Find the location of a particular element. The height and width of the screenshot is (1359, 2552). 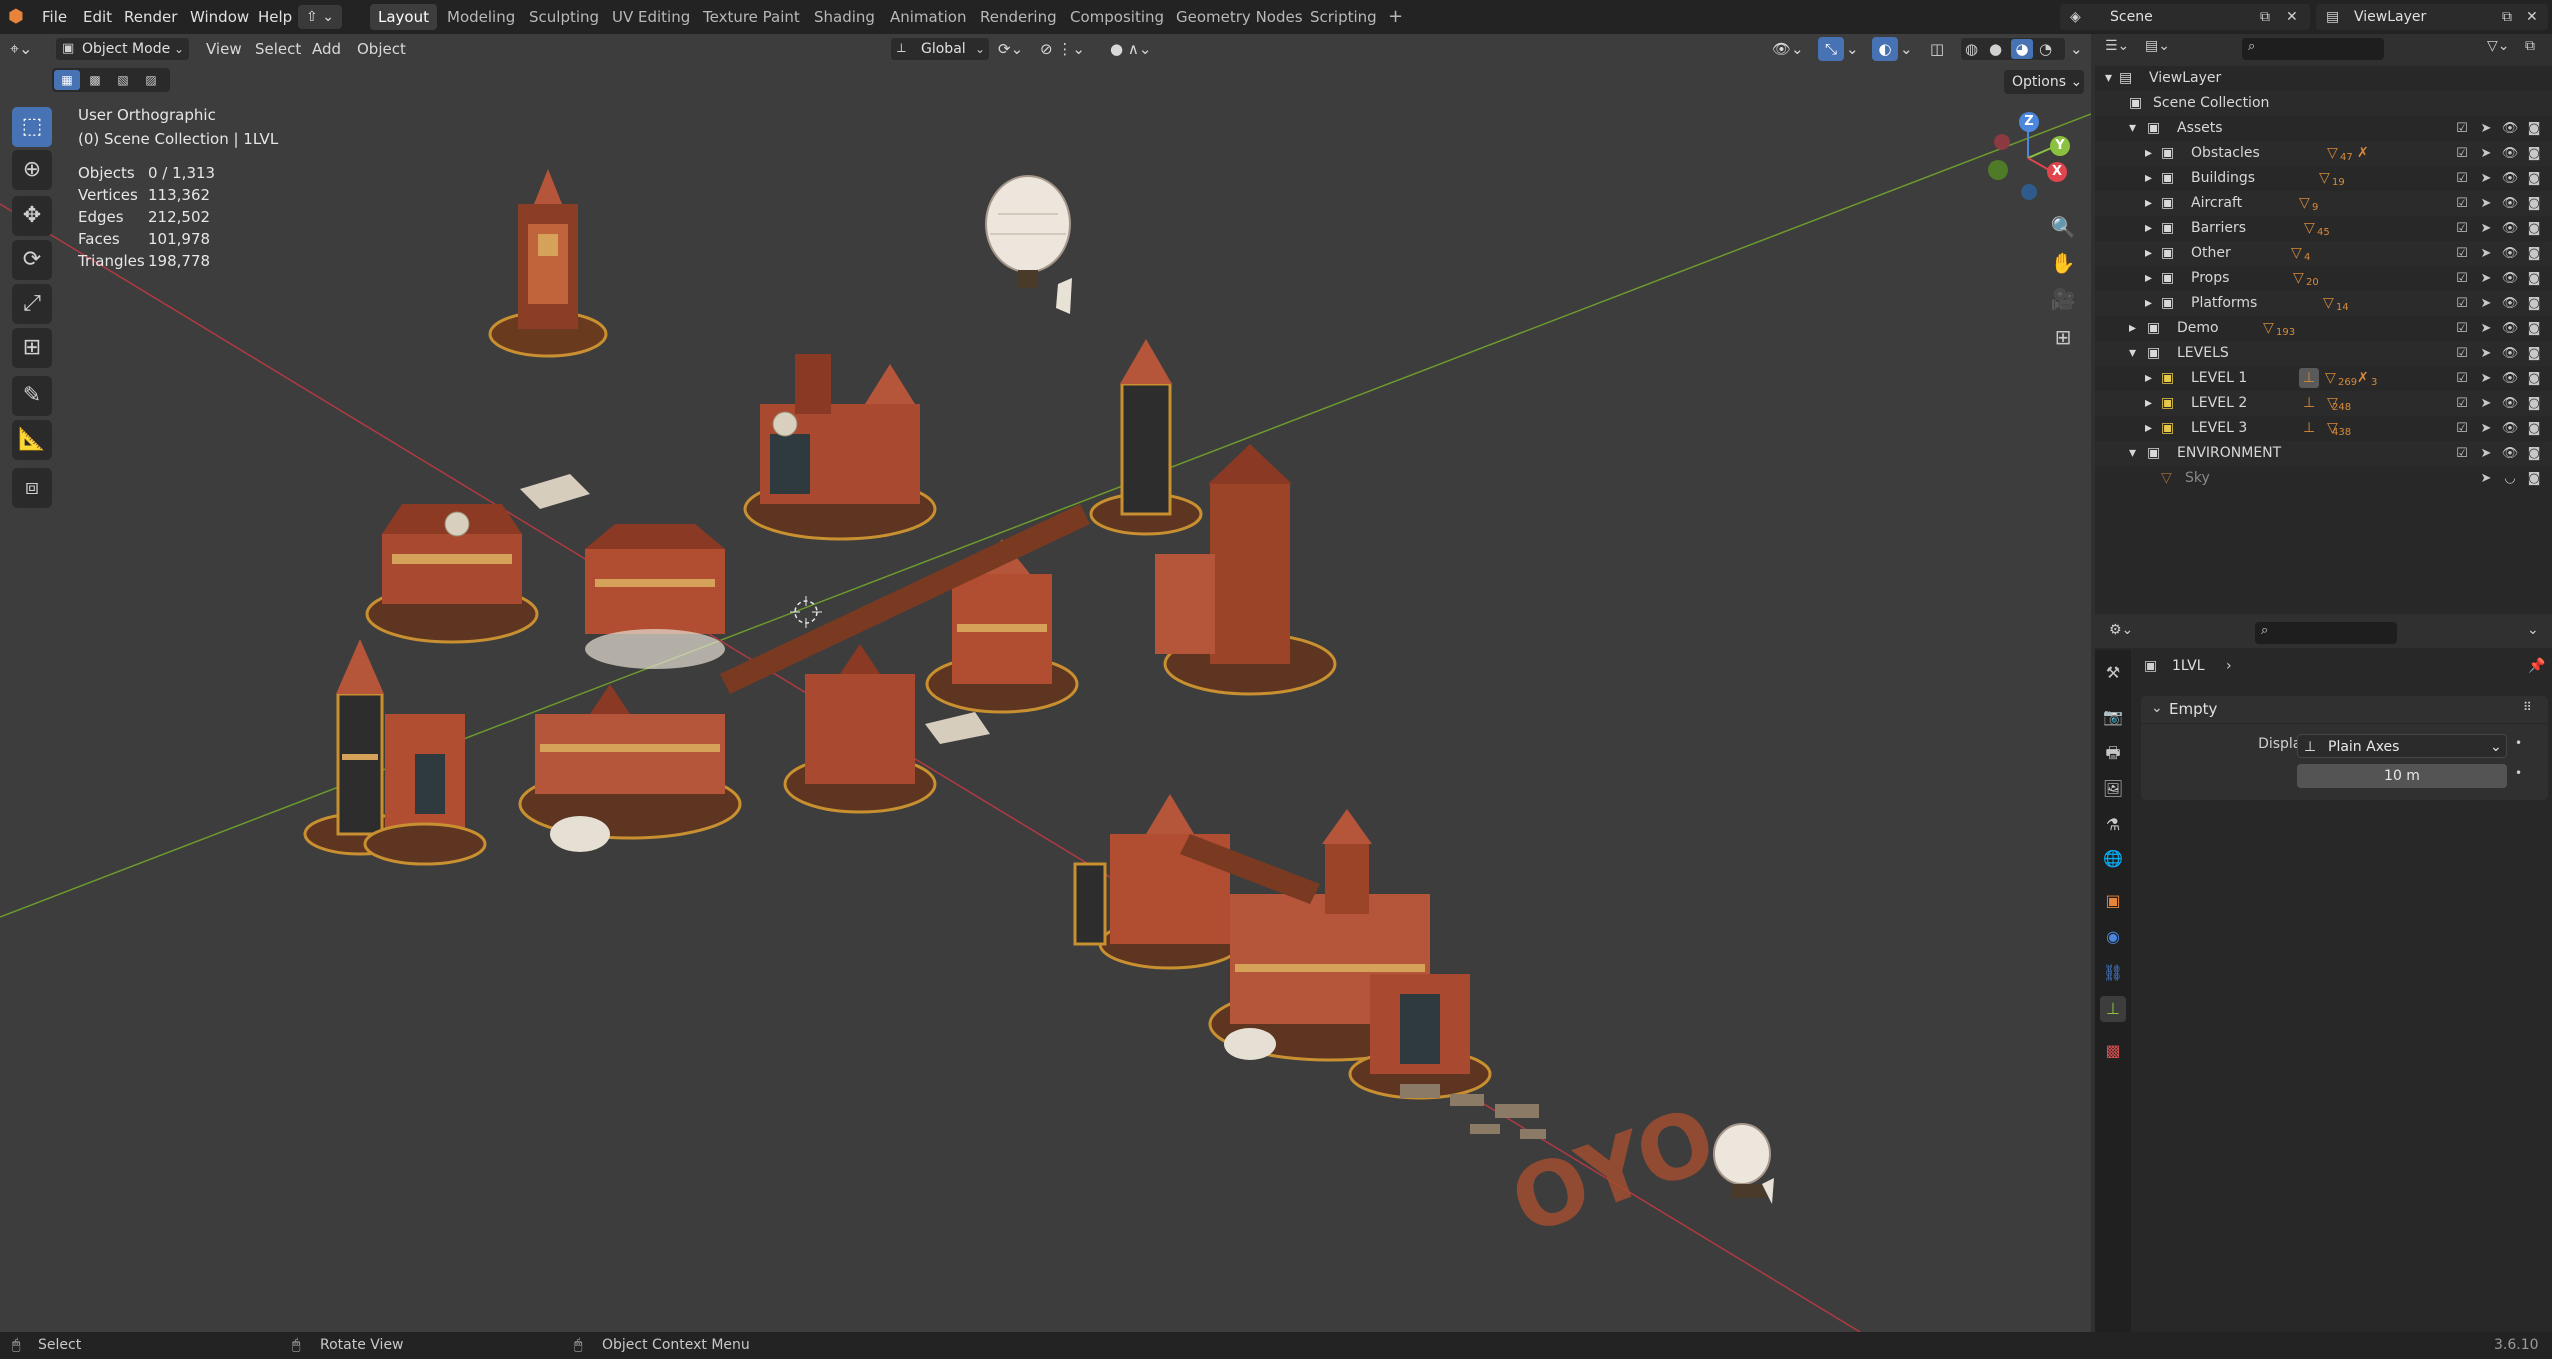

editor-type-icon: ☰⌄ is located at coordinates (2117, 46).